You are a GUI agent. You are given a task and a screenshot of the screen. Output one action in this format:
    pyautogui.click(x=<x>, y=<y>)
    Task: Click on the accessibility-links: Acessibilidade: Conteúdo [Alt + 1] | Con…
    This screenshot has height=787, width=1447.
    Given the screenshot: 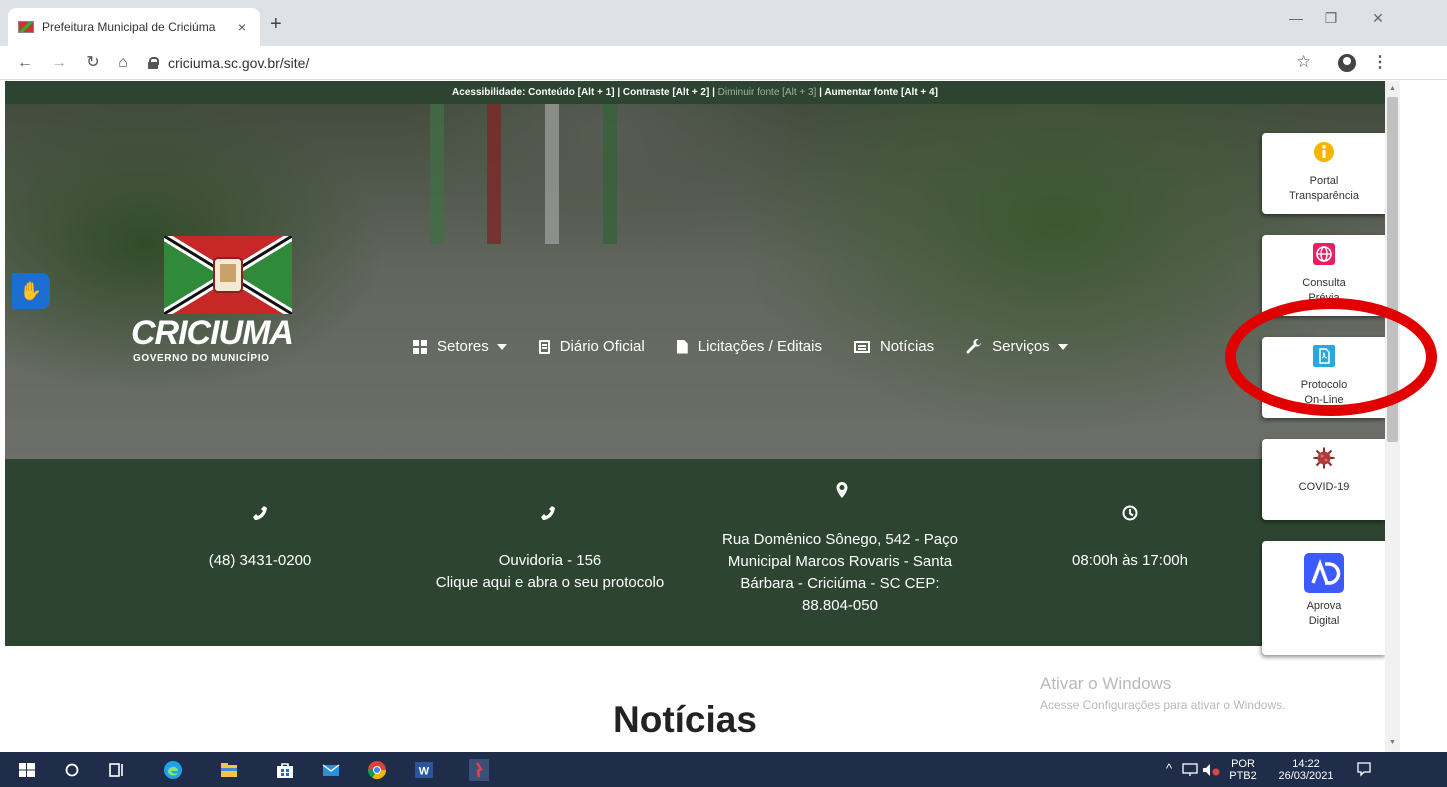 What is the action you would take?
    pyautogui.click(x=583, y=92)
    